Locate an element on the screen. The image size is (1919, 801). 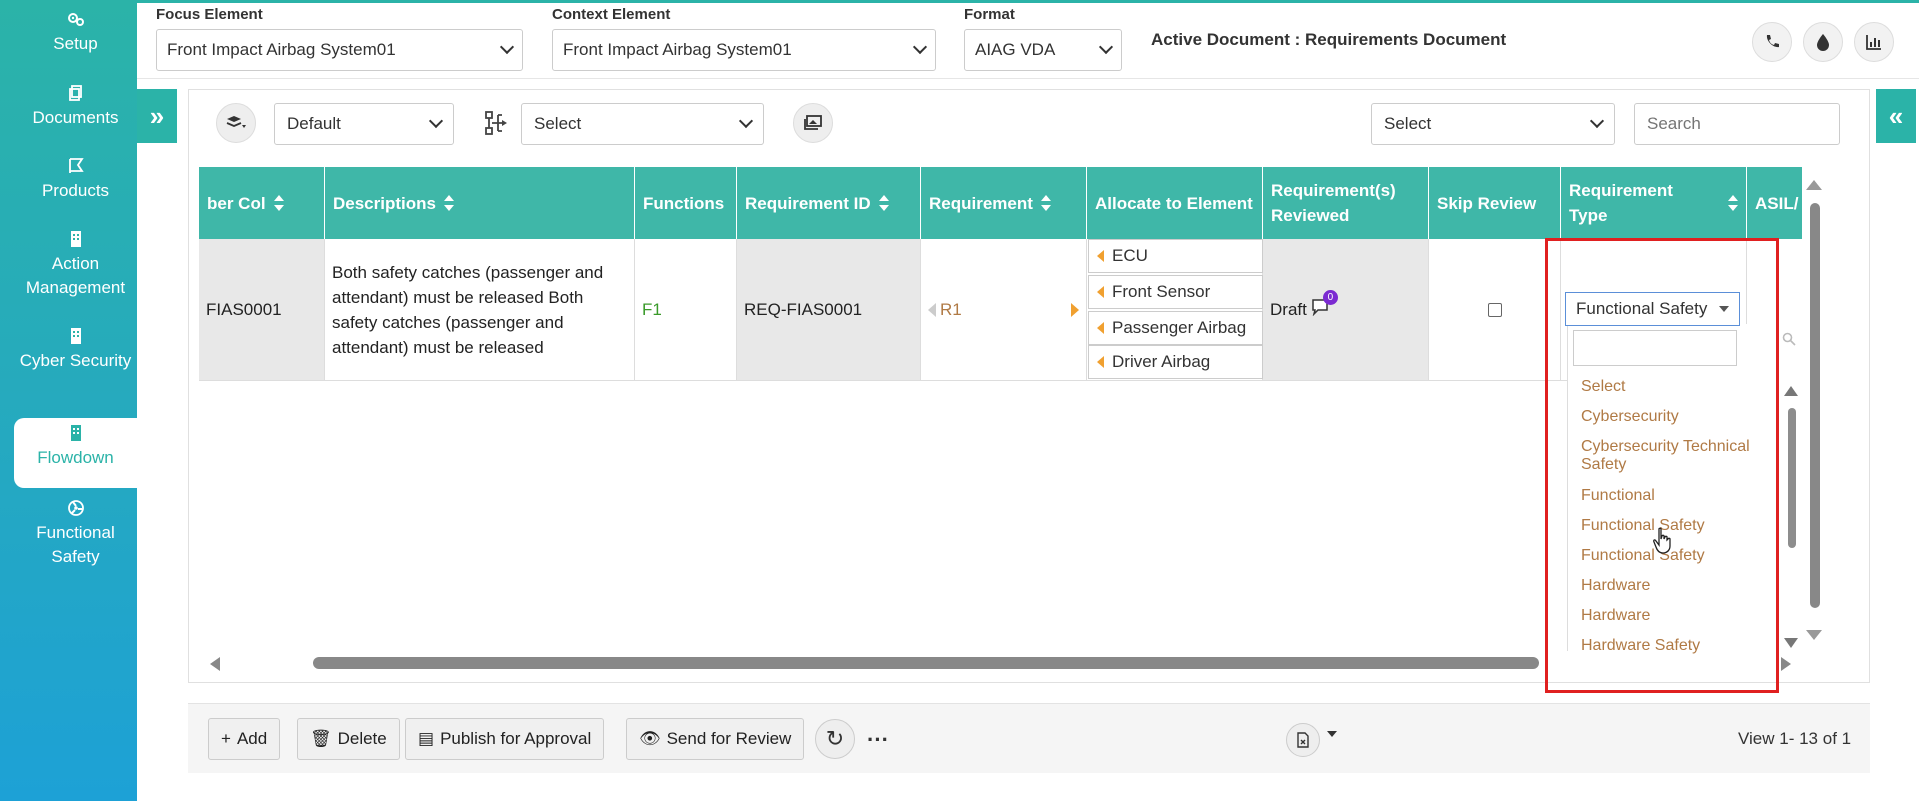
dropdown-scroll-up-icon is located at coordinates (1791, 391).